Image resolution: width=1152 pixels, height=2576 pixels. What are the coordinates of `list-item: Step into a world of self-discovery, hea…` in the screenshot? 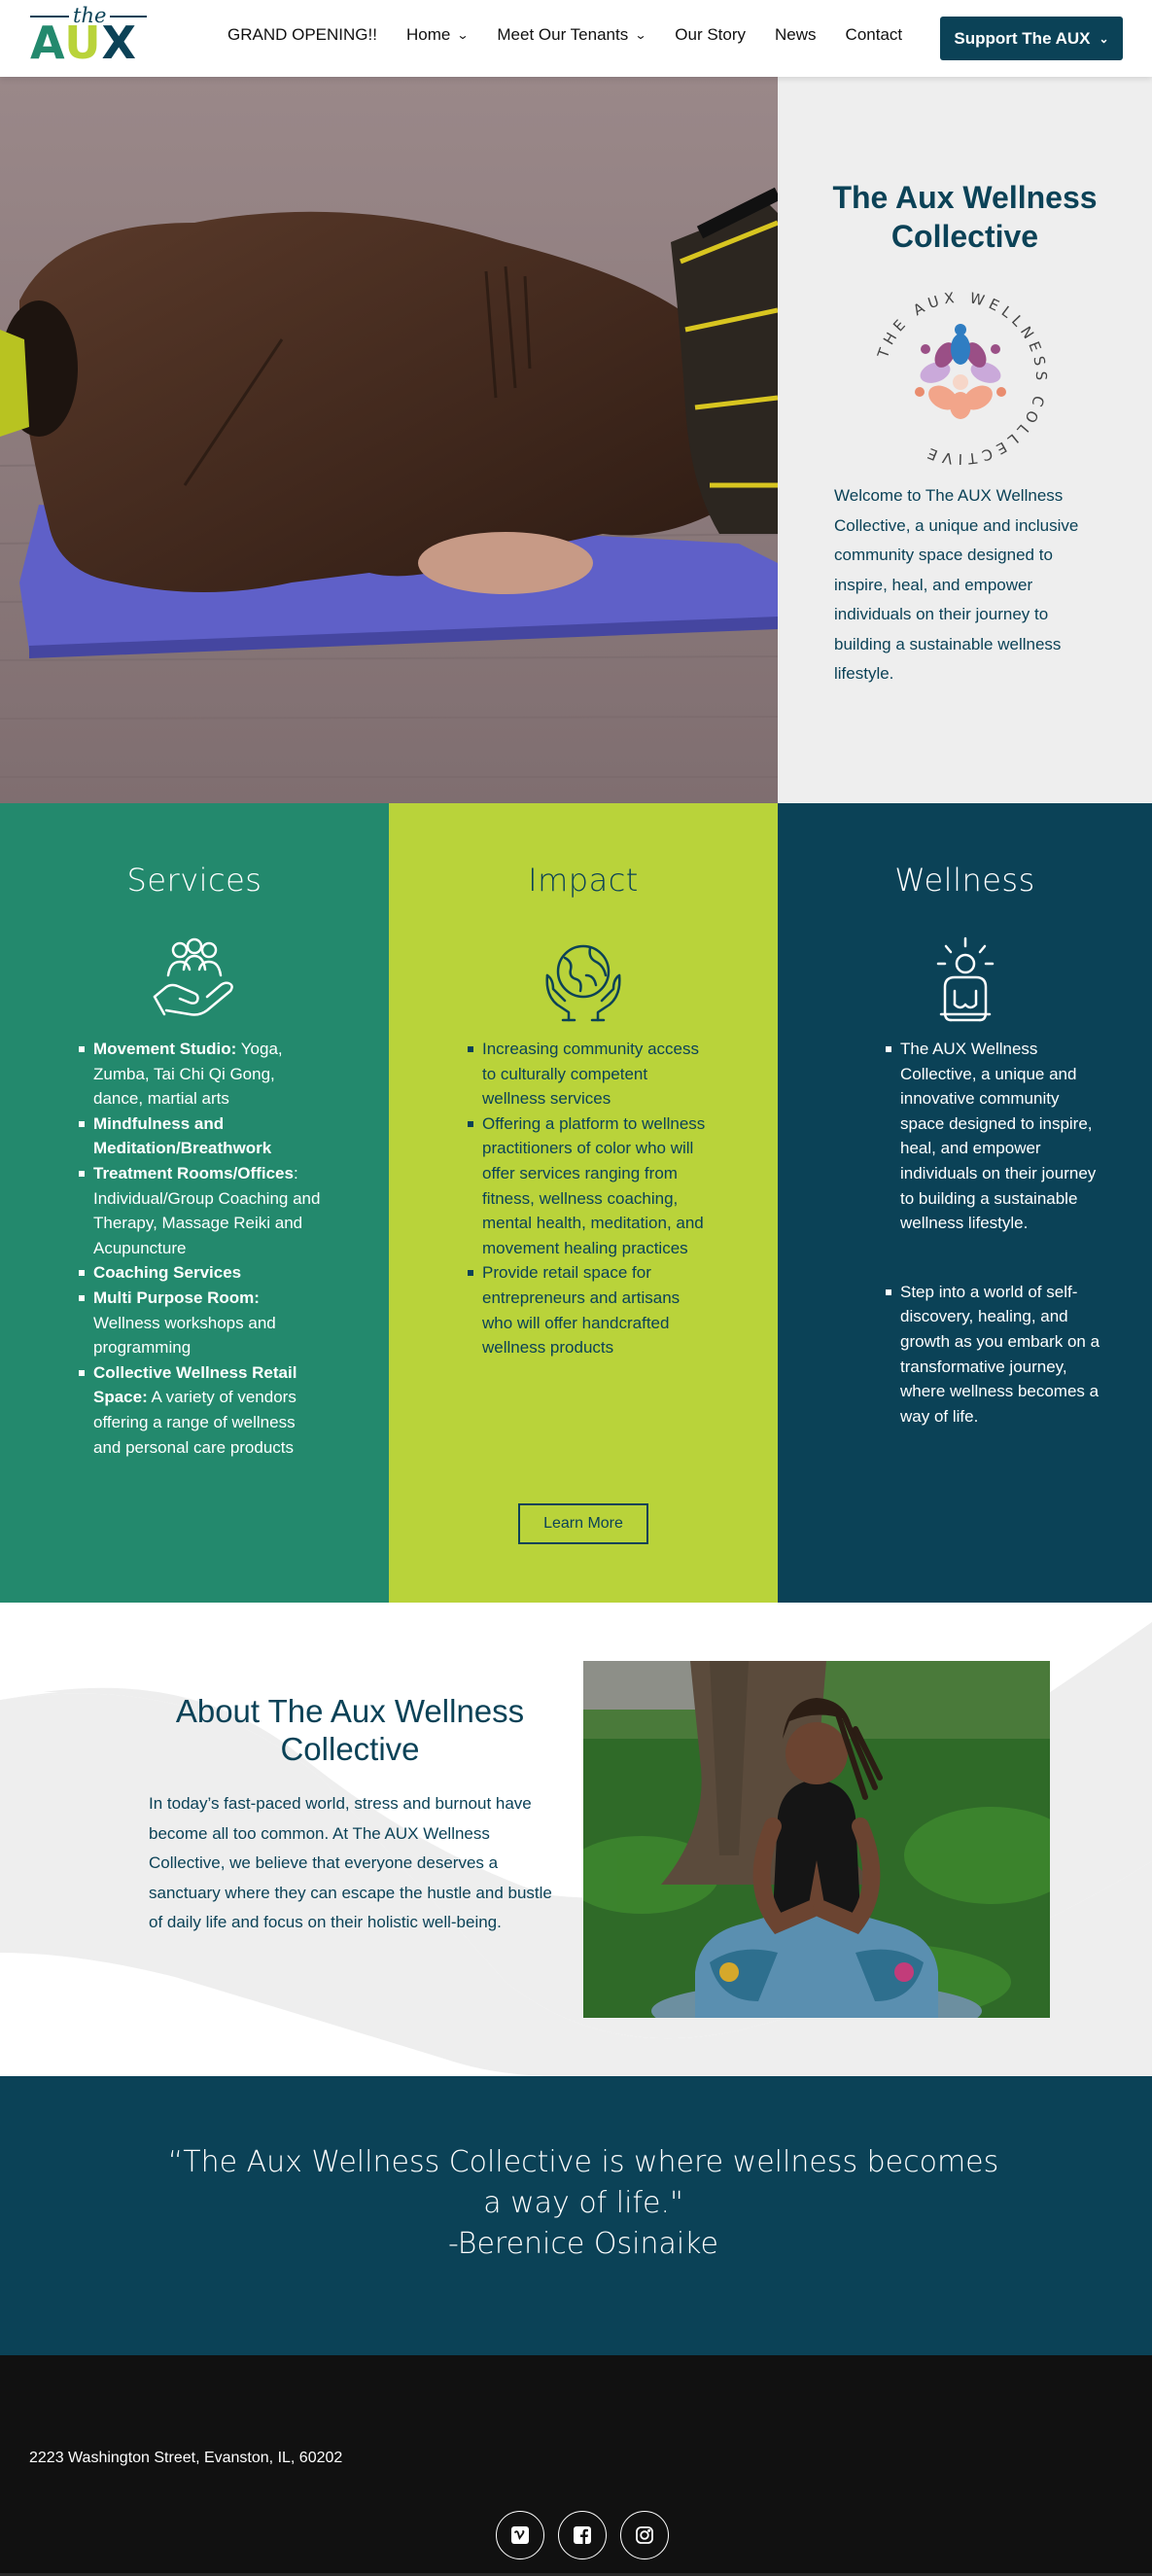 It's located at (995, 1354).